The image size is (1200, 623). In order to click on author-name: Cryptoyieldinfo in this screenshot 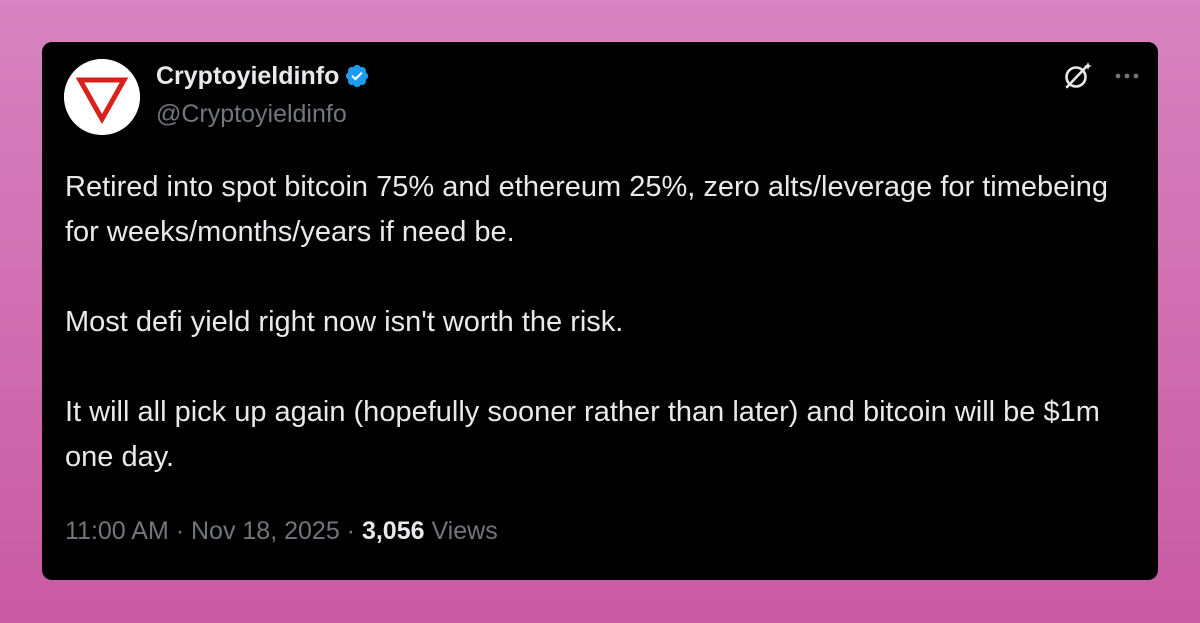, I will do `click(247, 76)`.